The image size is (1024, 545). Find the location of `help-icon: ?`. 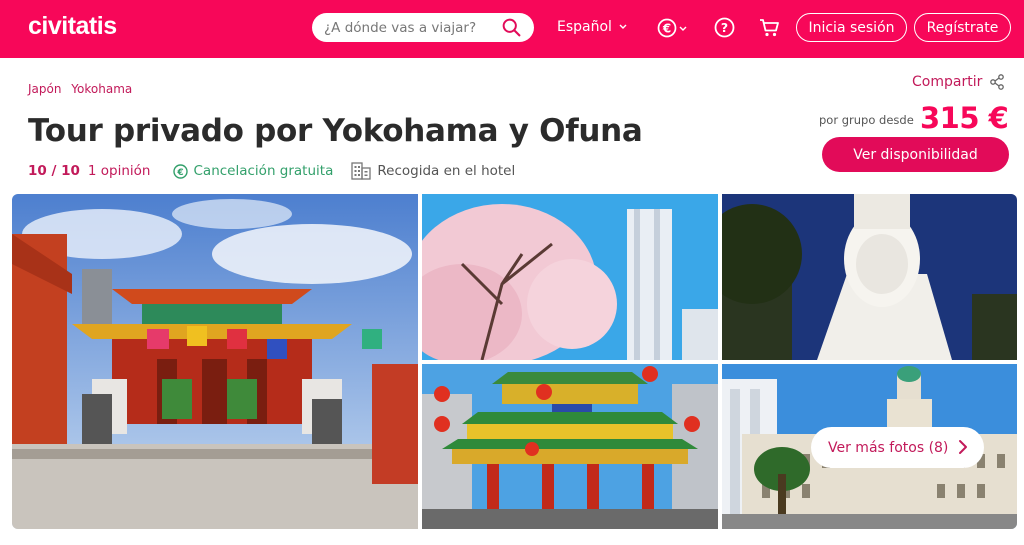

help-icon: ? is located at coordinates (724, 27).